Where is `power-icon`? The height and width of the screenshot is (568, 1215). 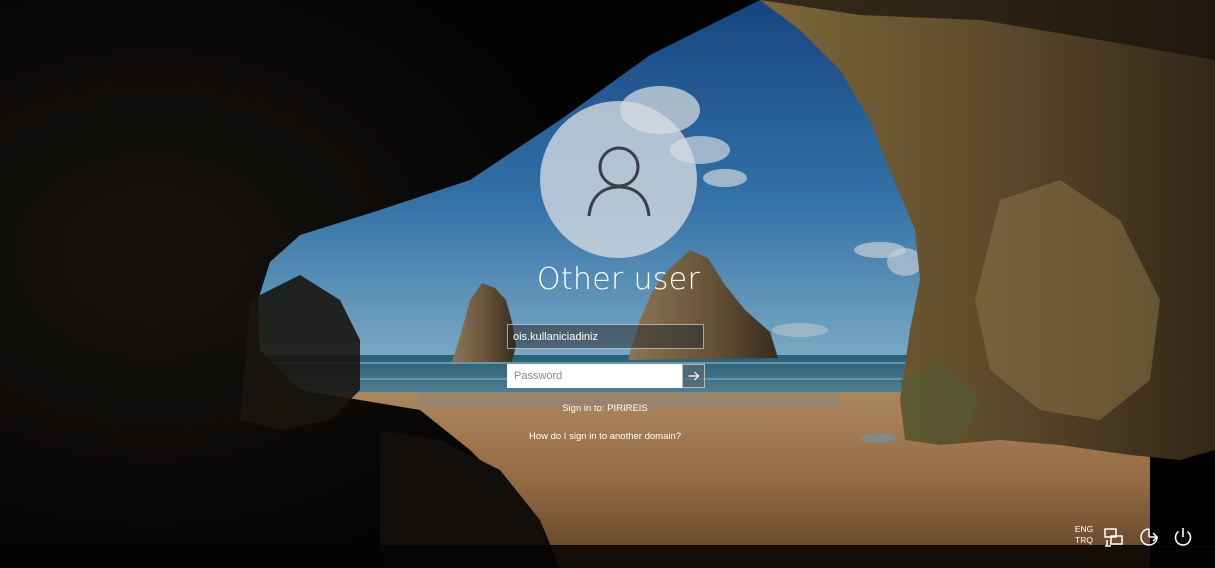
power-icon is located at coordinates (1183, 537).